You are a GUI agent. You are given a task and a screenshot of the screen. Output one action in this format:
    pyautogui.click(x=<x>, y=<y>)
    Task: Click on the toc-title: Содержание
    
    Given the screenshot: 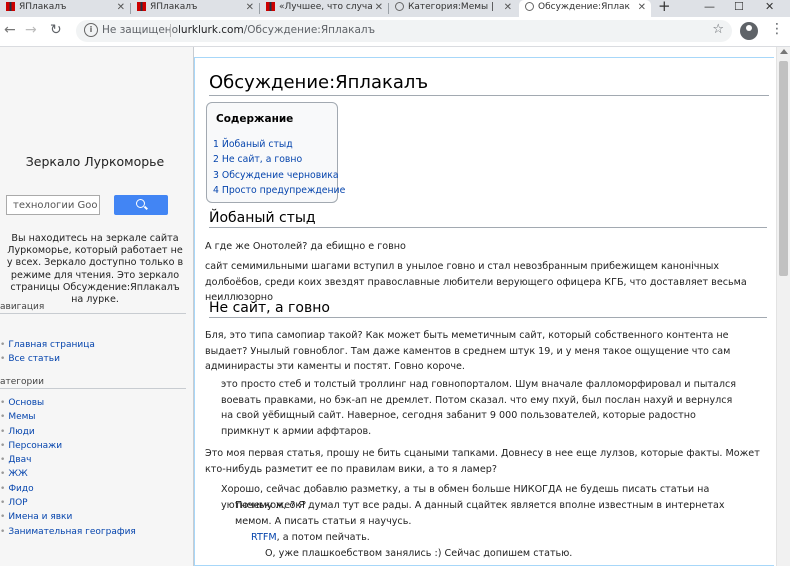 What is the action you would take?
    pyautogui.click(x=255, y=119)
    